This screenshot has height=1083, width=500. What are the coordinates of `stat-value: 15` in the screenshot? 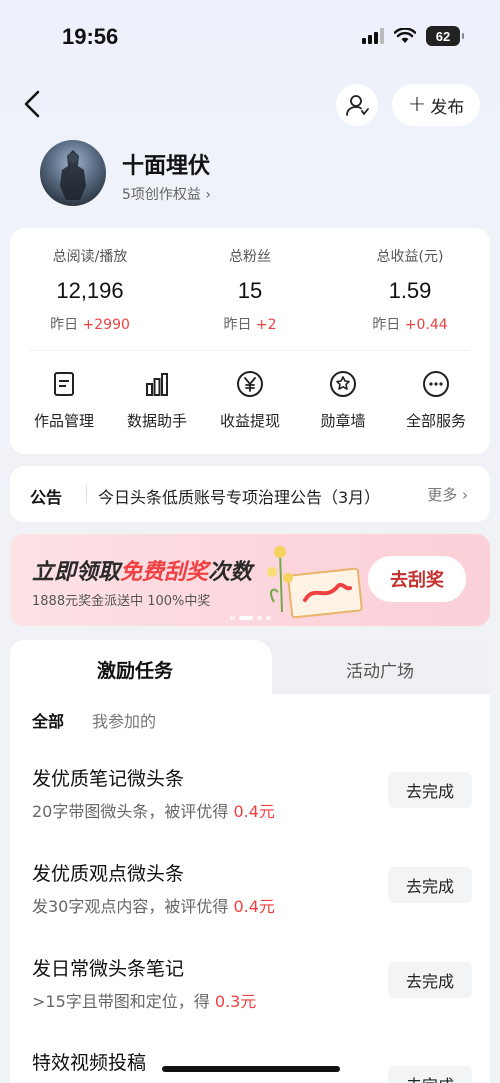 It's located at (250, 290).